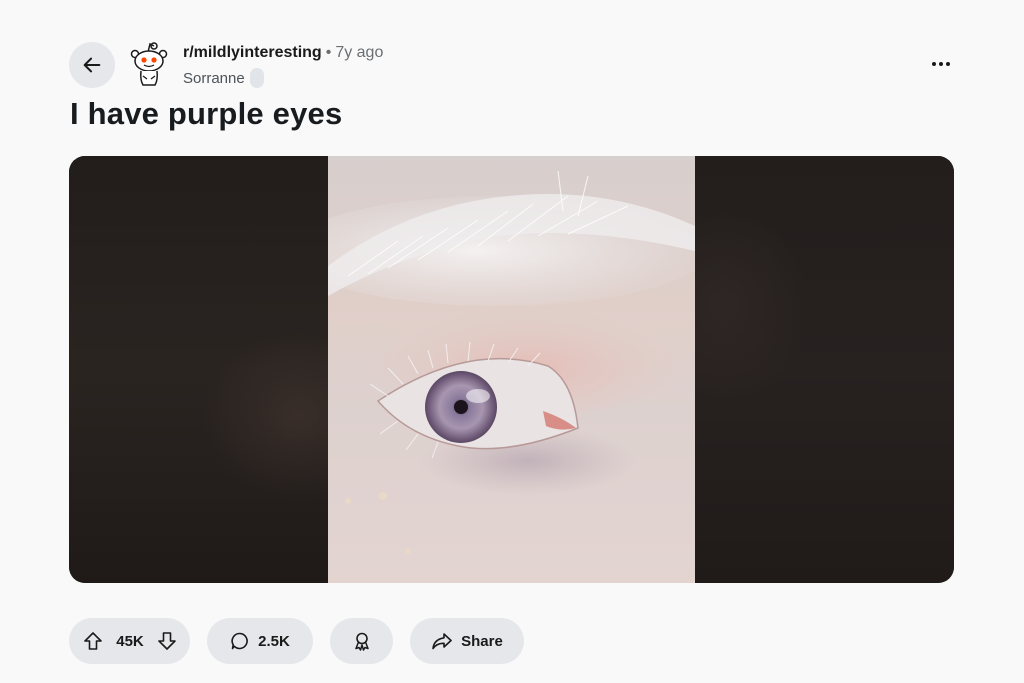  What do you see at coordinates (214, 78) in the screenshot?
I see `author-link: Sorranne` at bounding box center [214, 78].